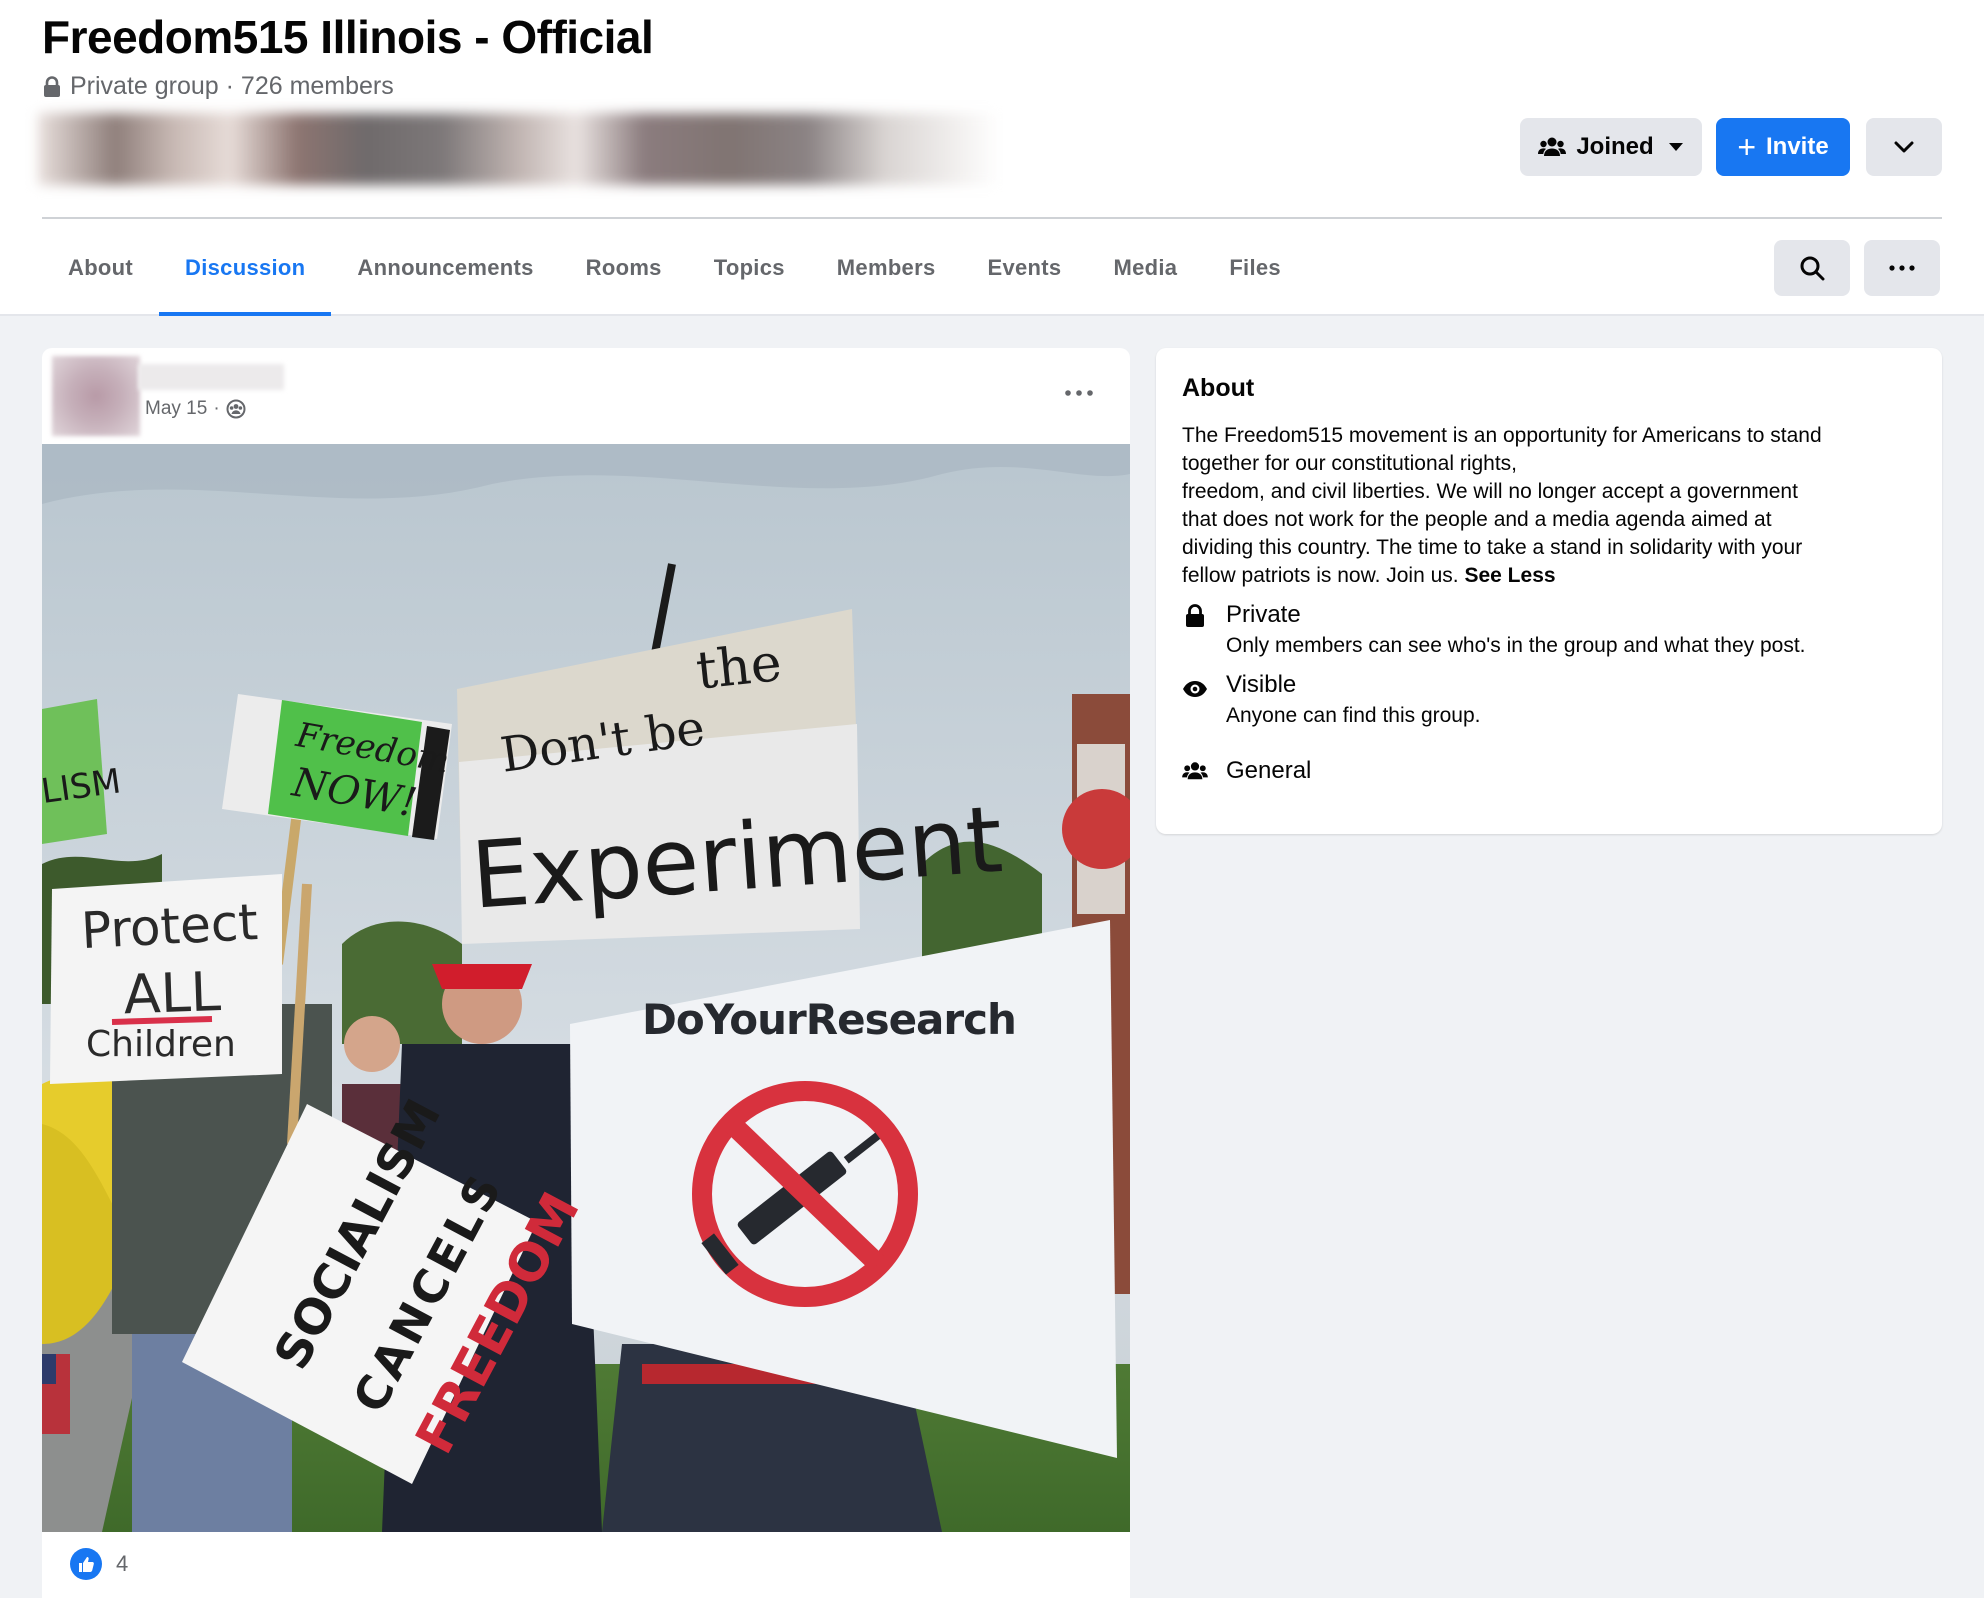 The height and width of the screenshot is (1598, 1984). What do you see at coordinates (829, 1019) in the screenshot?
I see `sign-research-text: DoYourResearch` at bounding box center [829, 1019].